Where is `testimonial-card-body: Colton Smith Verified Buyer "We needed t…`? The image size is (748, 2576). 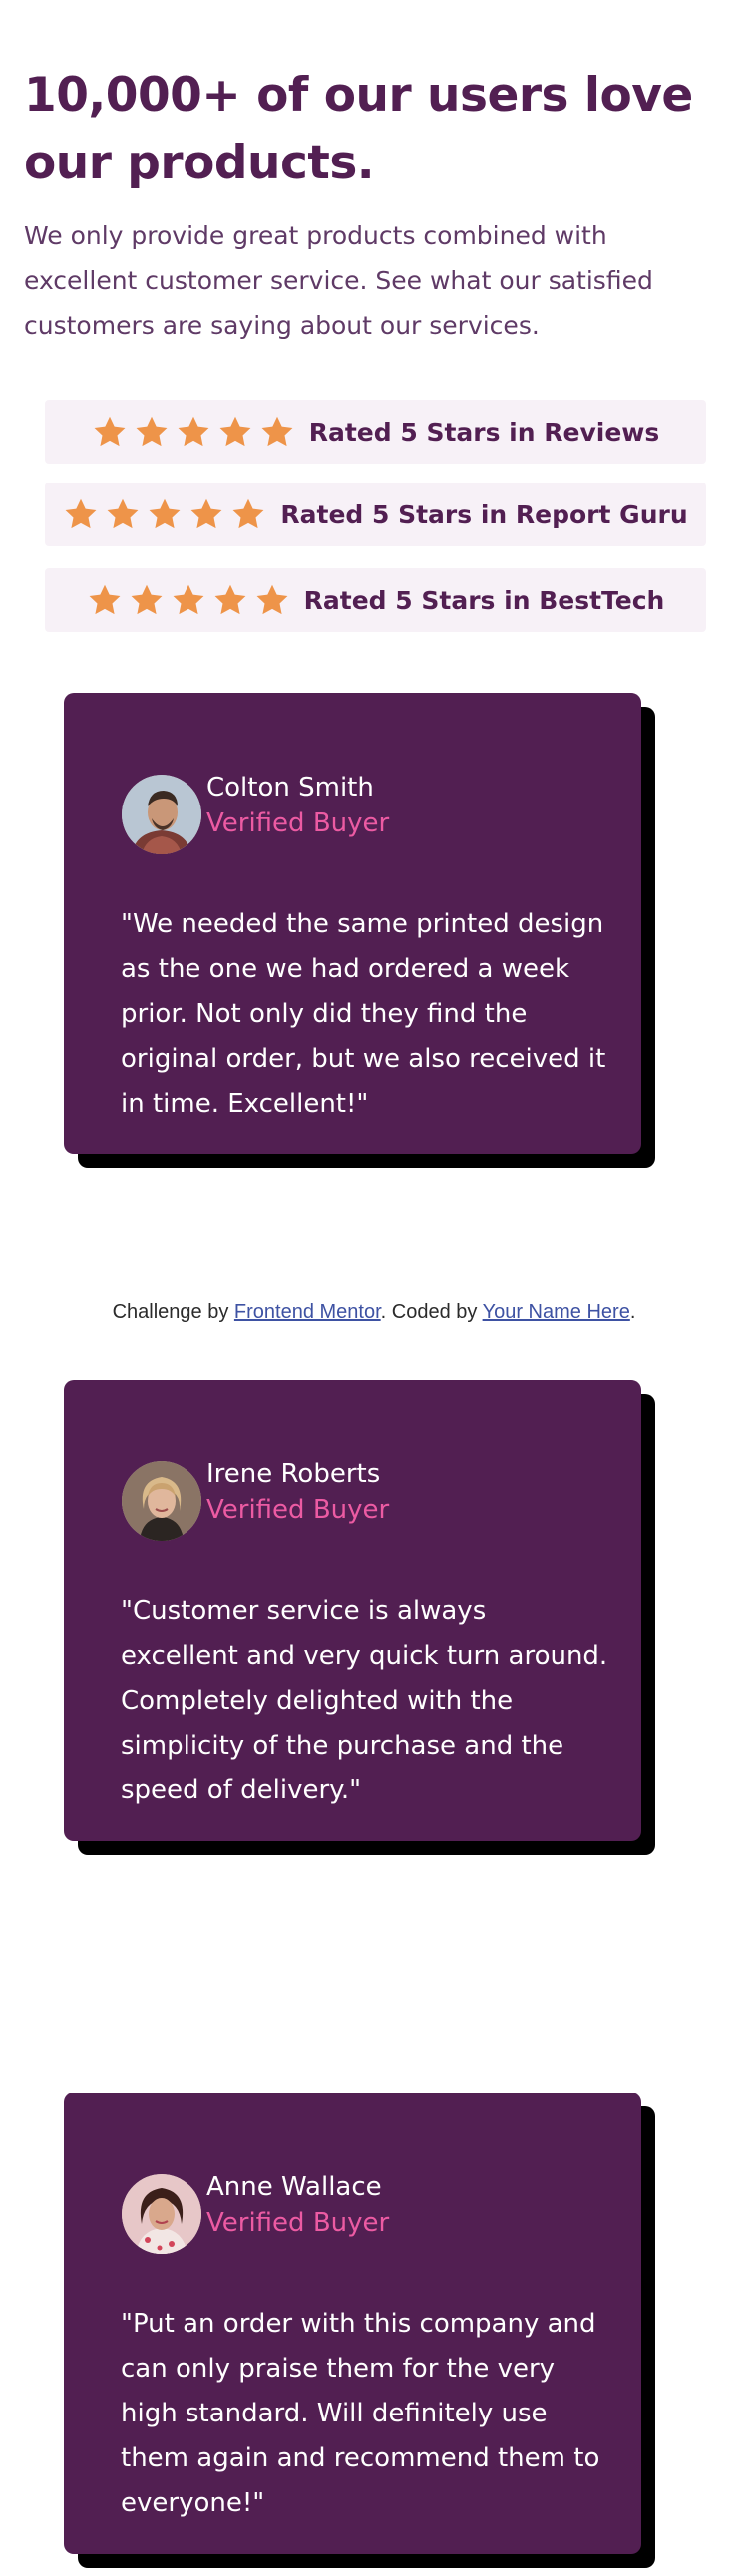 testimonial-card-body: Colton Smith Verified Buyer "We needed t… is located at coordinates (352, 923).